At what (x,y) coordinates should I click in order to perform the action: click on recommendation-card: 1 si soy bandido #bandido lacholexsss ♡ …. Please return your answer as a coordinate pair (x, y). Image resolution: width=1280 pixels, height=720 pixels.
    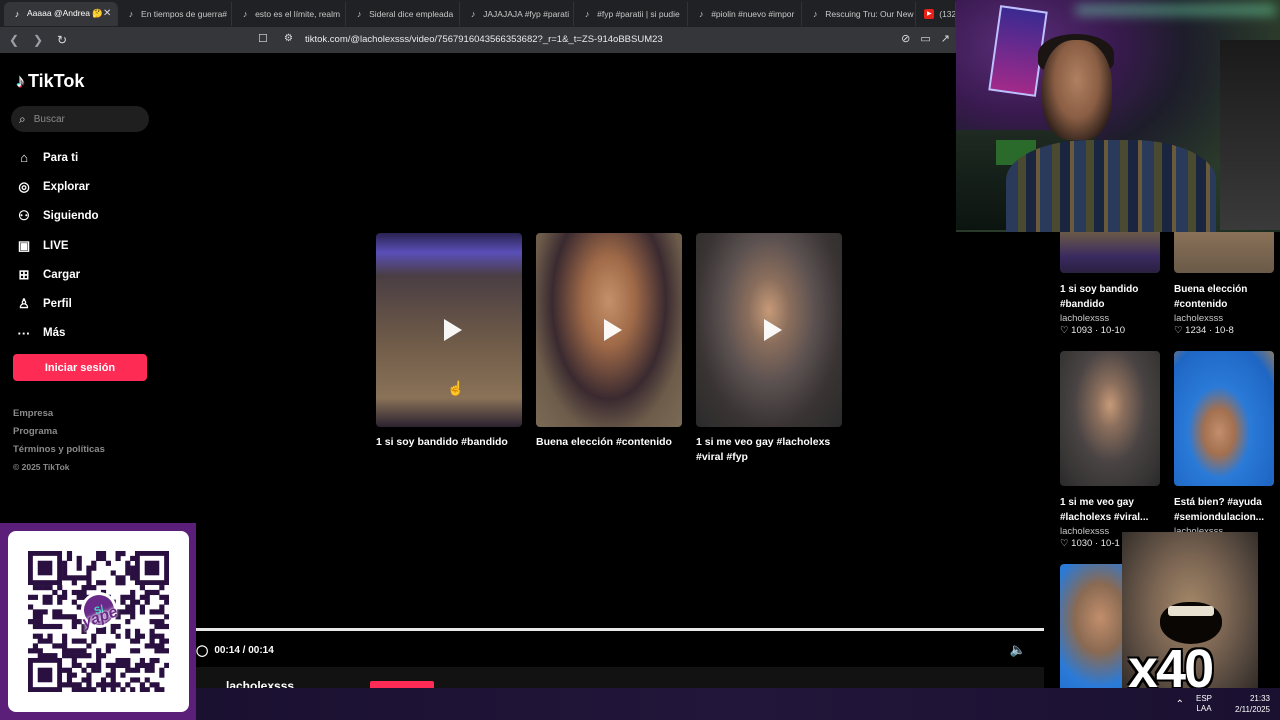
    Looking at the image, I should click on (1110, 284).